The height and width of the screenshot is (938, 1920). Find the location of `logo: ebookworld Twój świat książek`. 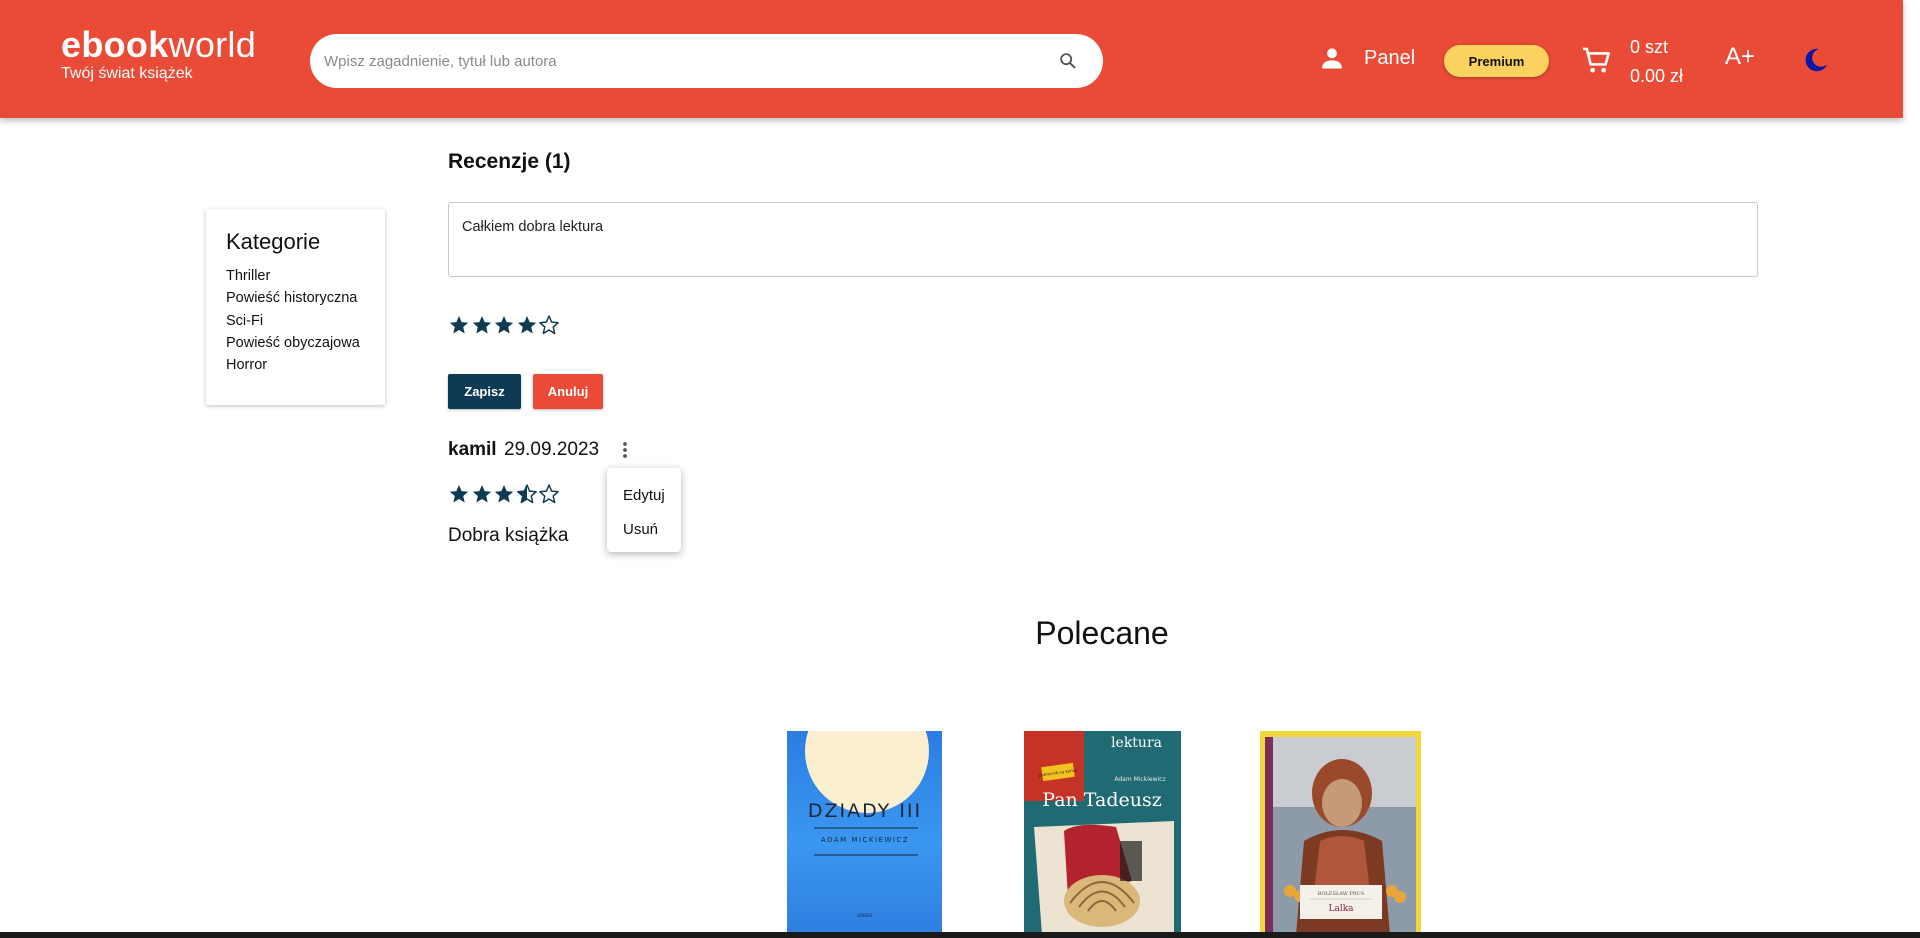

logo: ebookworld Twój świat książek is located at coordinates (158, 54).